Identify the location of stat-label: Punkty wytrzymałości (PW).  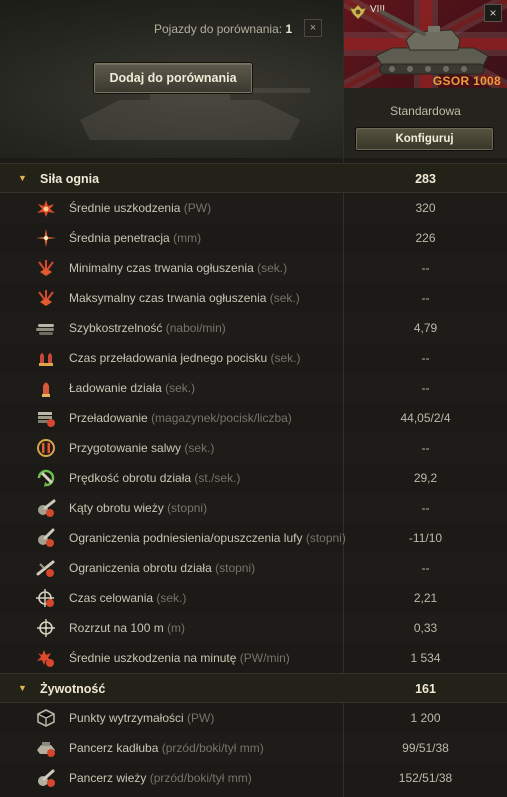
(141, 718).